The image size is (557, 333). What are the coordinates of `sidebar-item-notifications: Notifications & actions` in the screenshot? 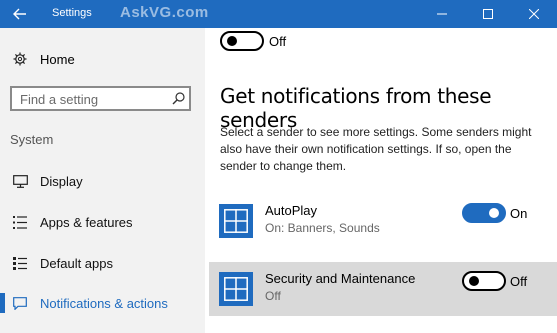 It's located at (102, 303).